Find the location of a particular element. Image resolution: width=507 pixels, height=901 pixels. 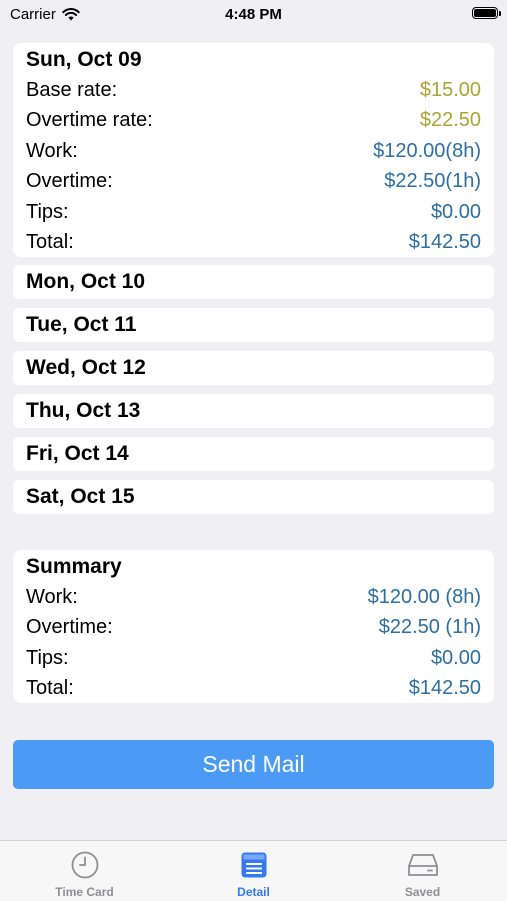

tray-icon is located at coordinates (422, 865).